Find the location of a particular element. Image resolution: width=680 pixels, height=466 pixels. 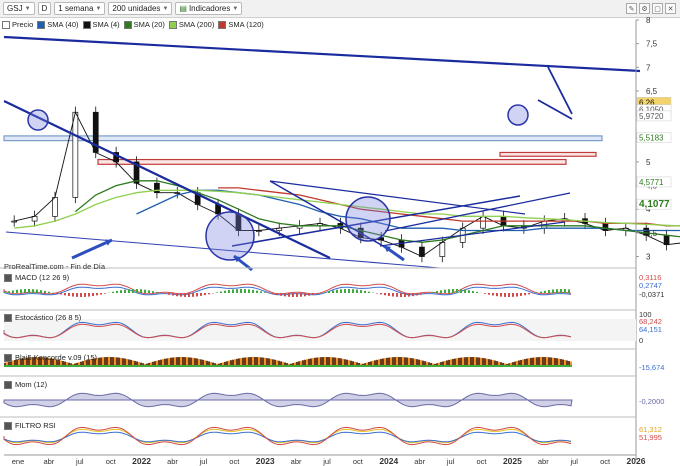

rsi-title-text: FILTRO RSI is located at coordinates (35, 425).